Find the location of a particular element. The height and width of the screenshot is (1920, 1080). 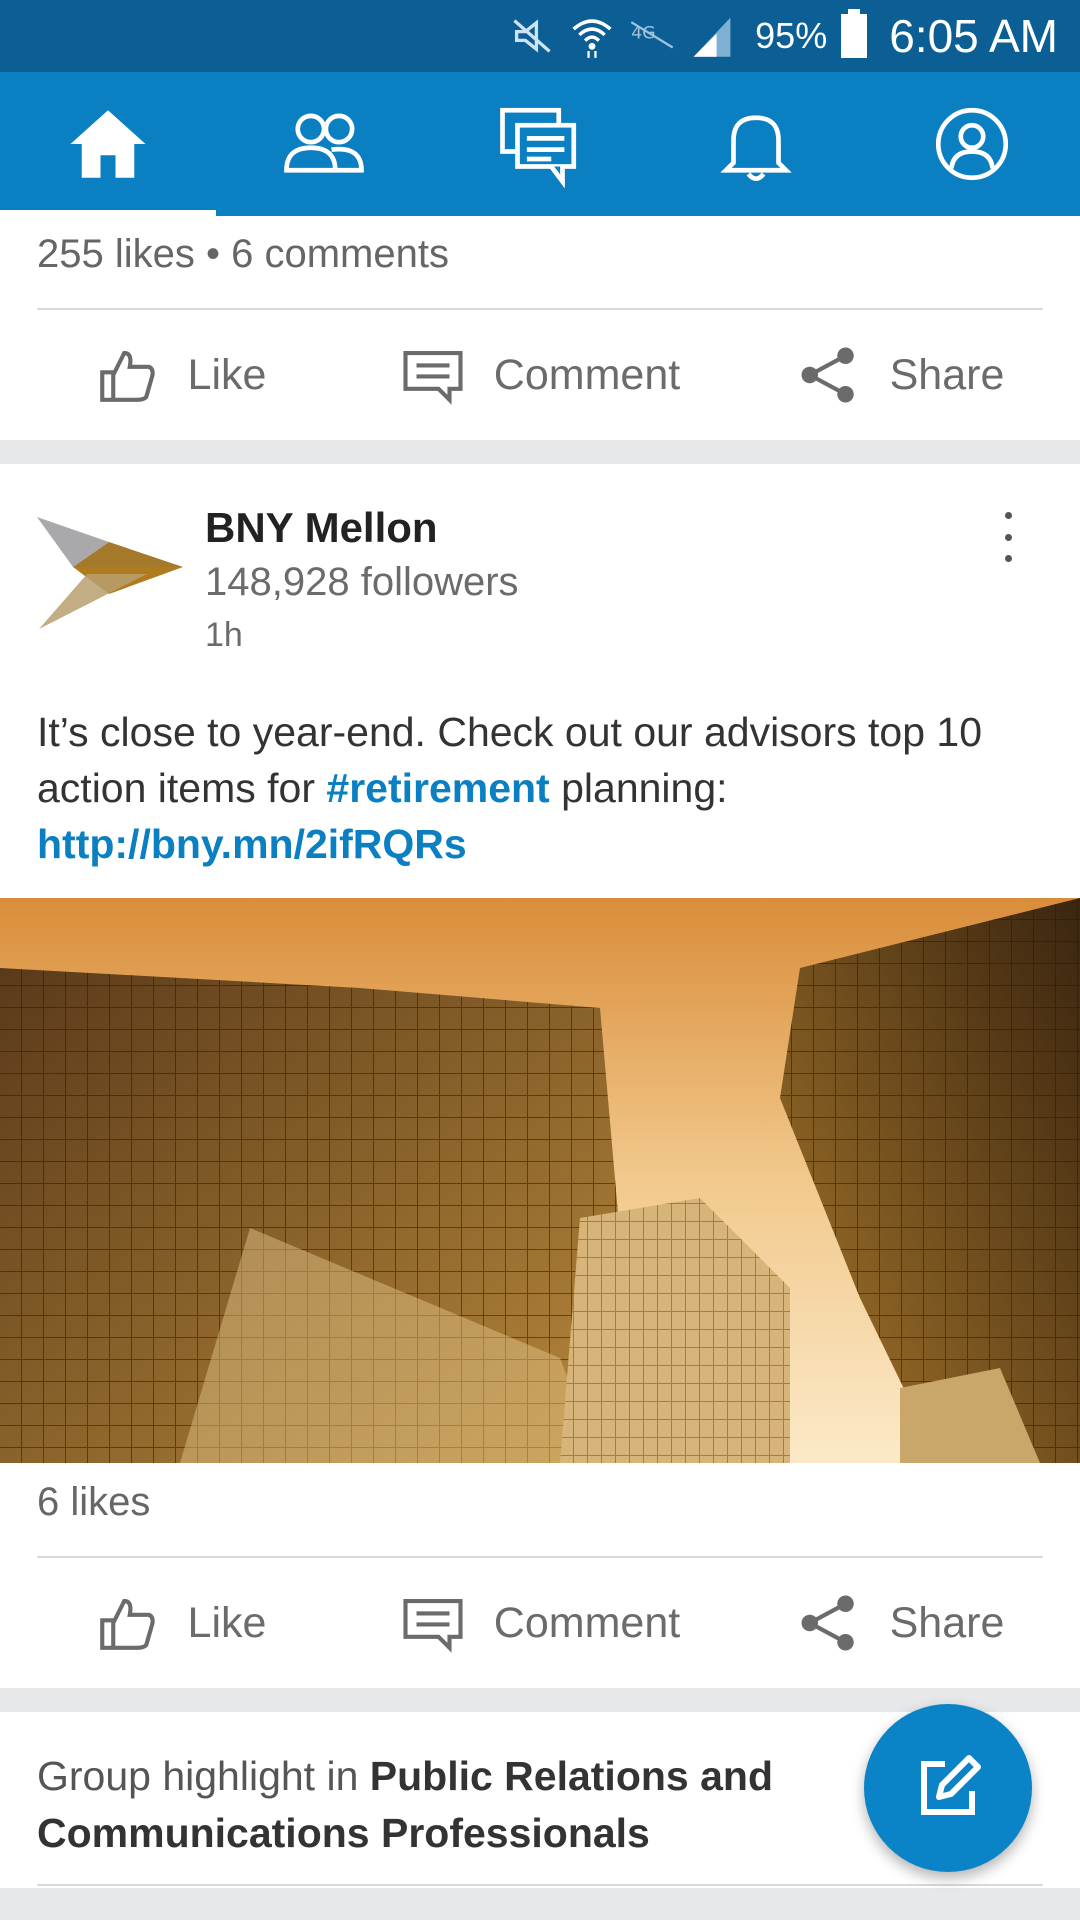

bny-mellon-logo is located at coordinates (110, 571).